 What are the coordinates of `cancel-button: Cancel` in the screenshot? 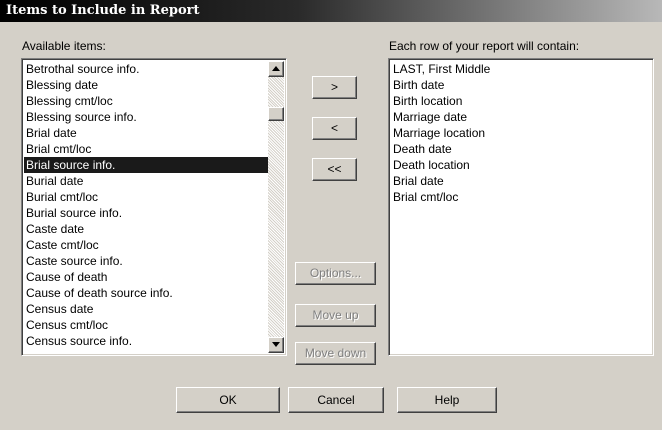 It's located at (336, 400).